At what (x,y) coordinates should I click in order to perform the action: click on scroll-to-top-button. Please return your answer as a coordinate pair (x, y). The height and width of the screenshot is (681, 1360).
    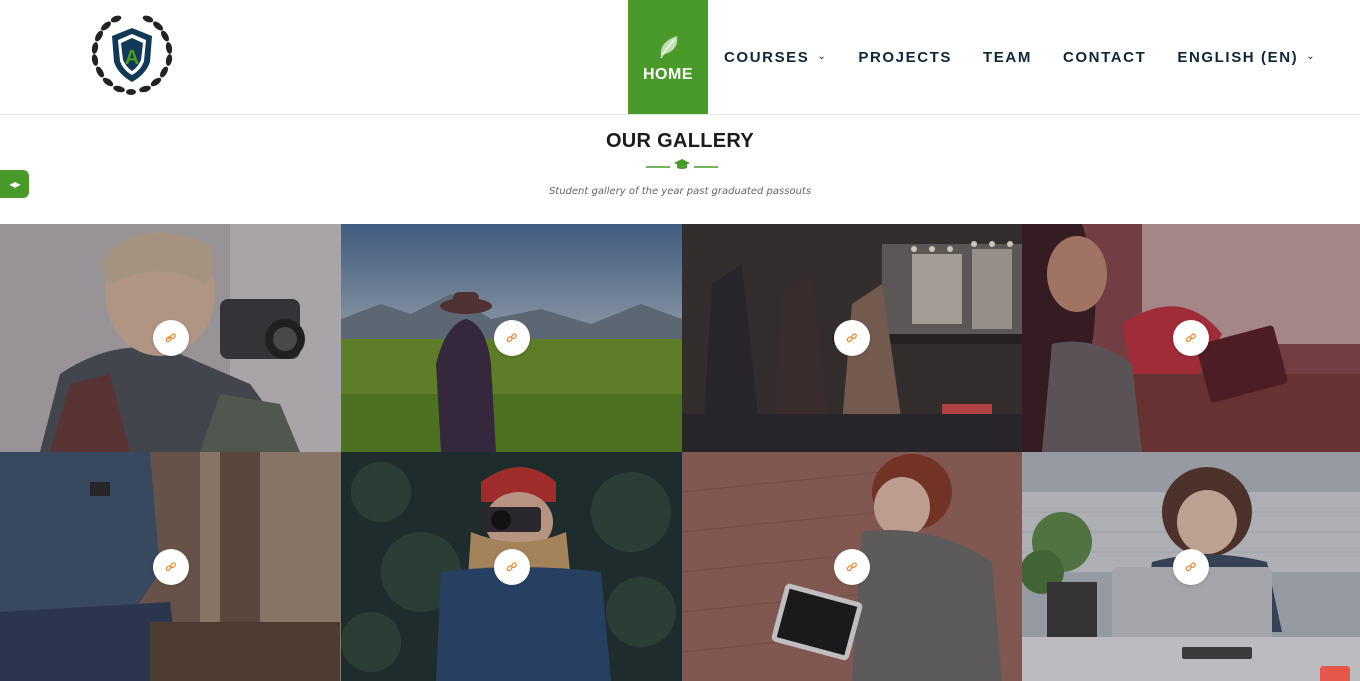
    Looking at the image, I should click on (1335, 673).